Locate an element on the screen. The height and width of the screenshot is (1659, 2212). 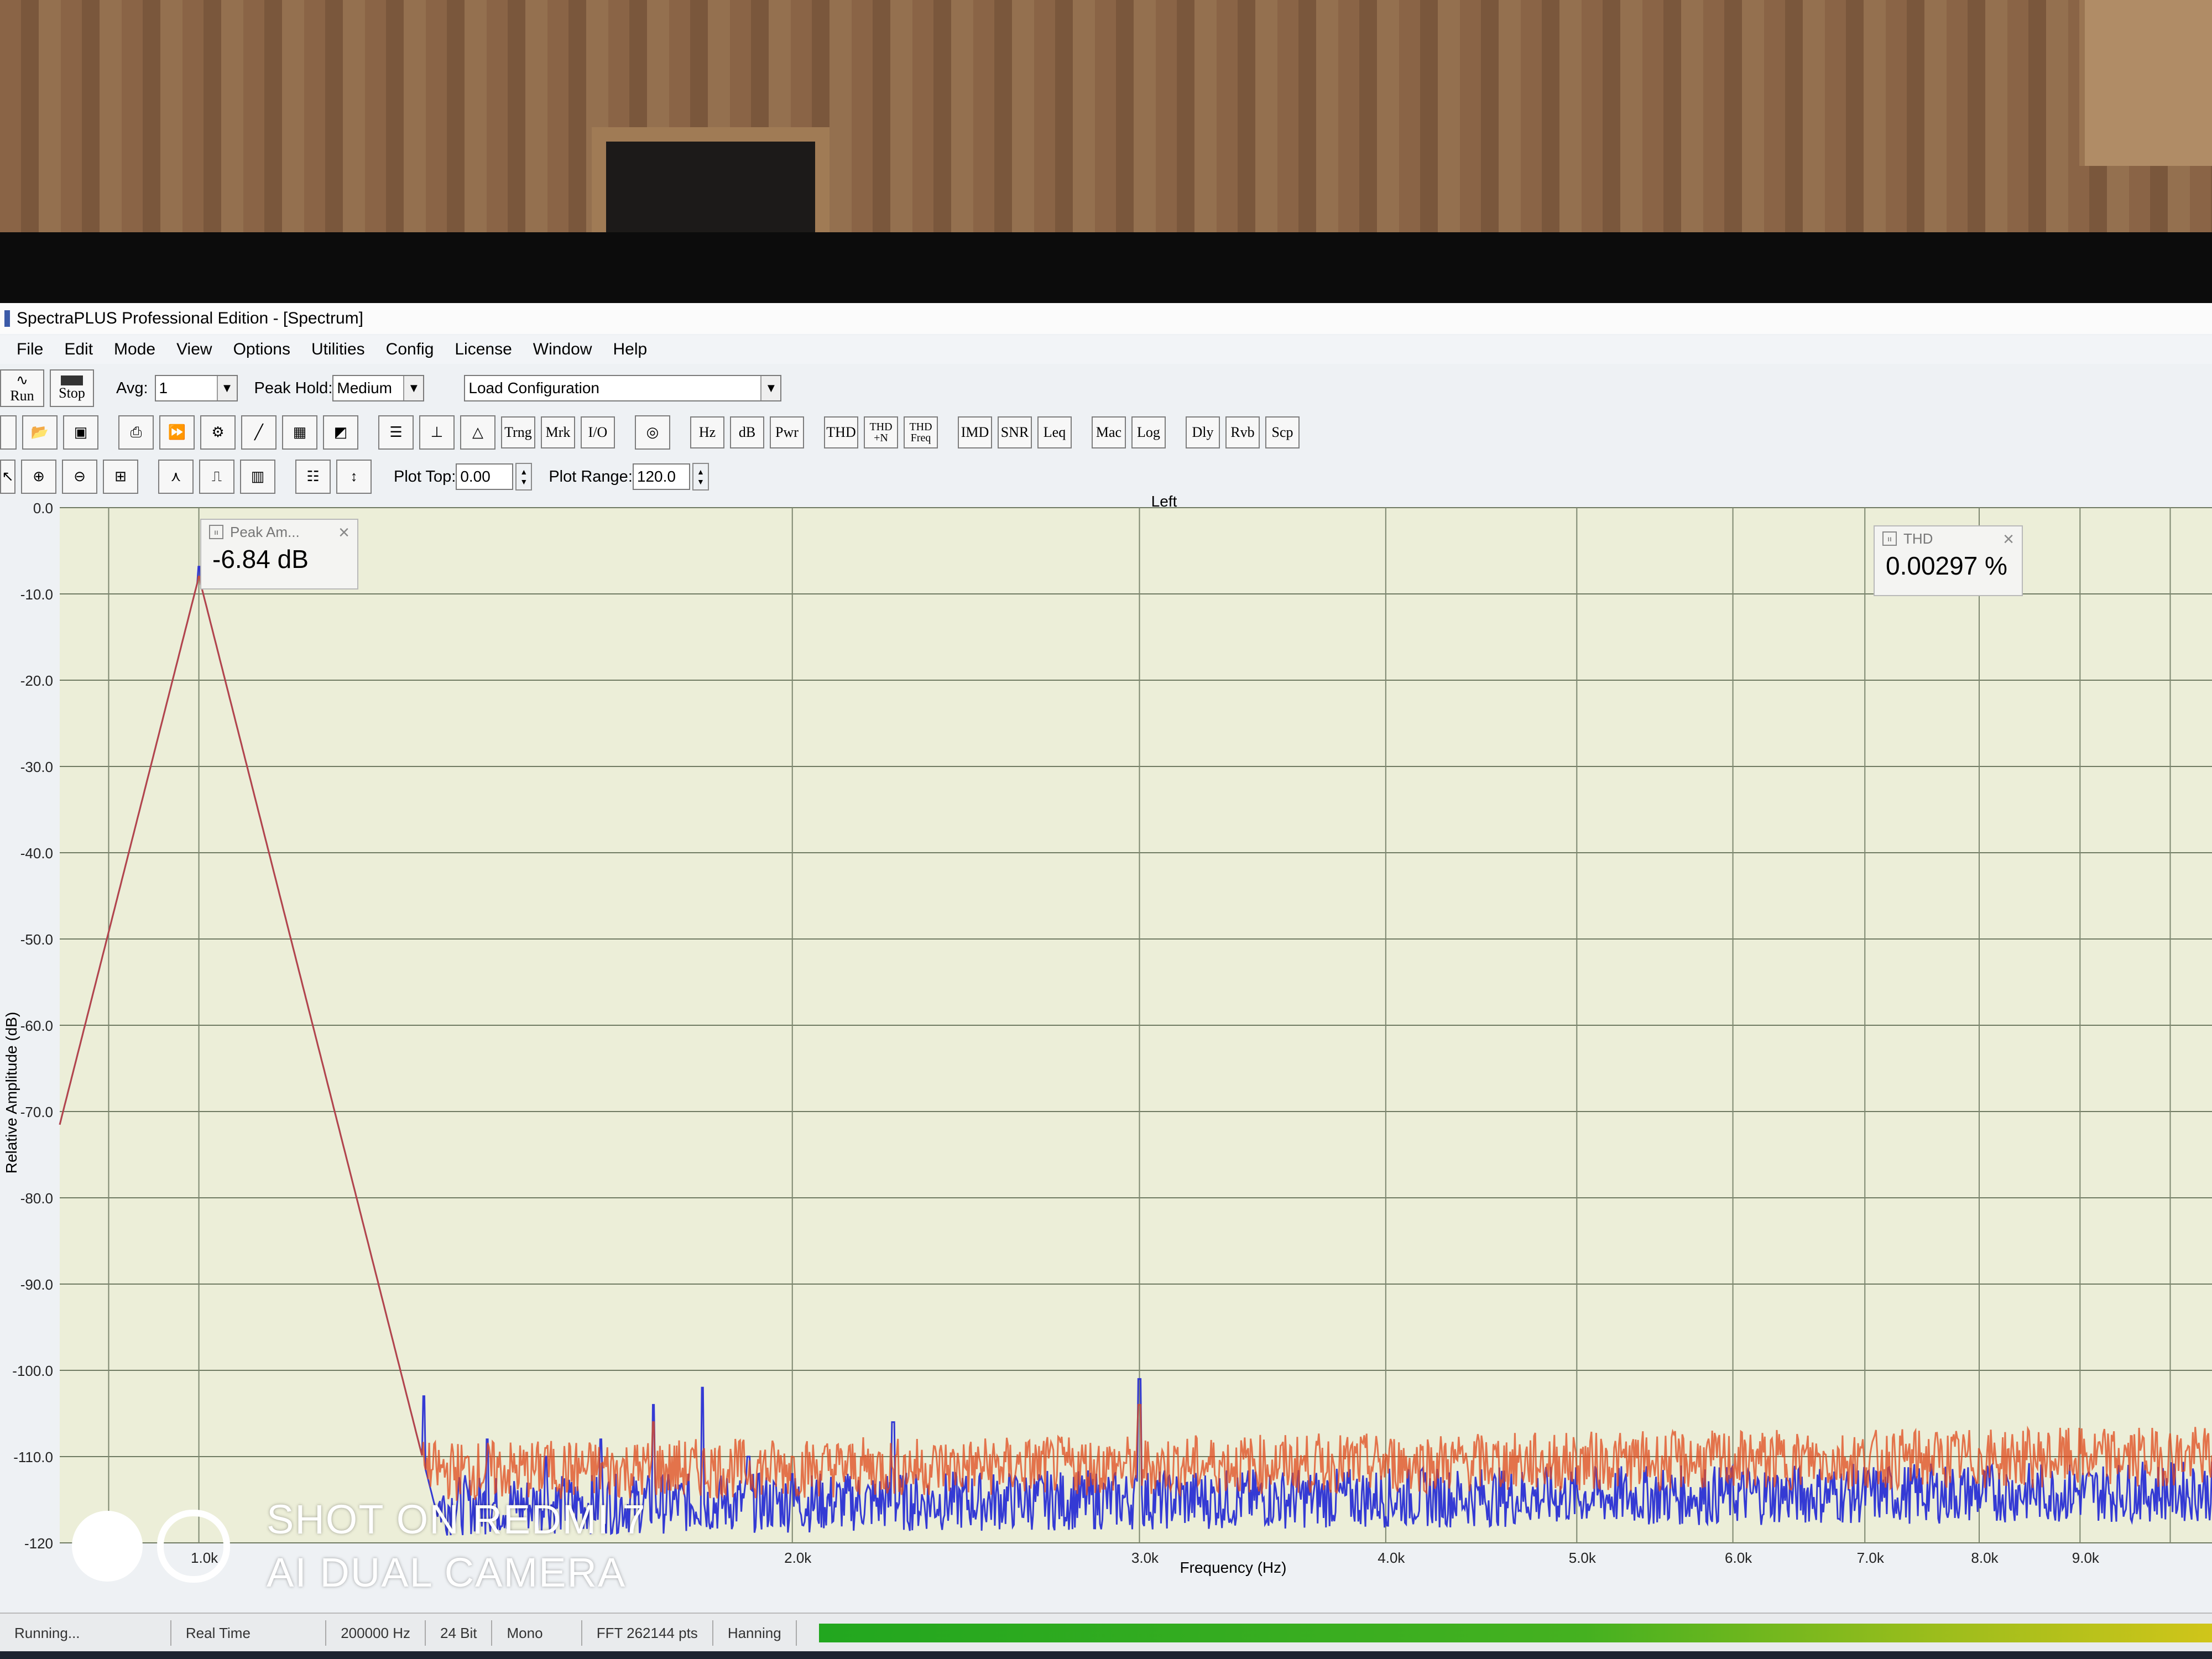
trng-button: Trng is located at coordinates (518, 432).